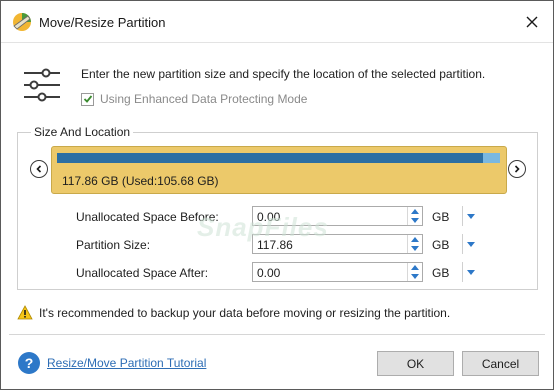  I want to click on window-title: Move/Resize Partition, so click(102, 22).